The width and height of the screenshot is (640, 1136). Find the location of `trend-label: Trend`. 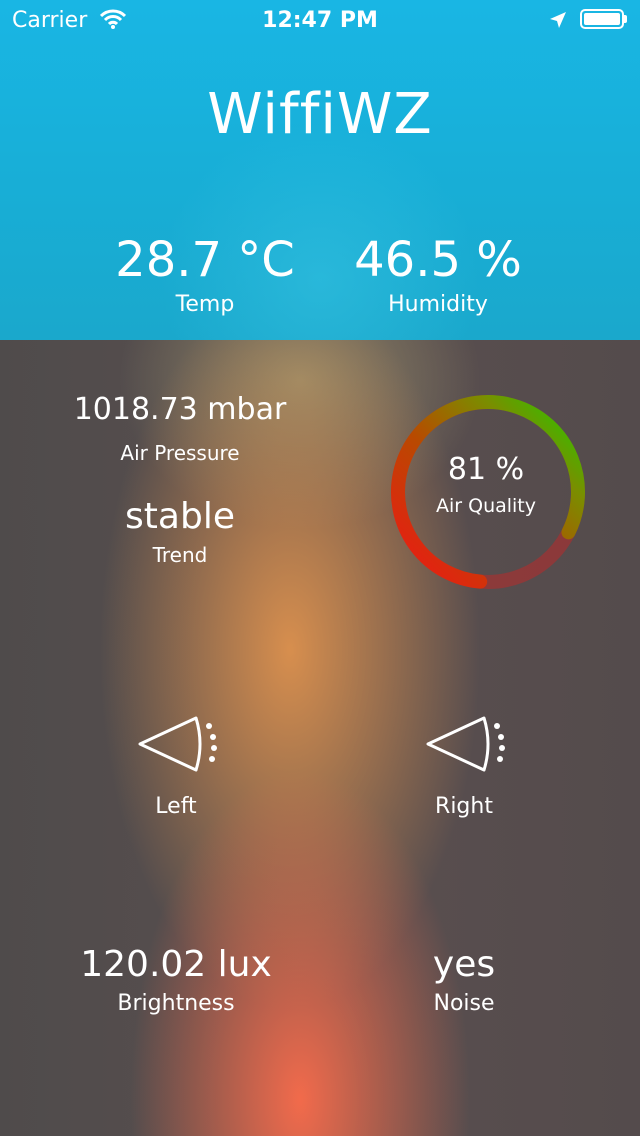

trend-label: Trend is located at coordinates (180, 555).